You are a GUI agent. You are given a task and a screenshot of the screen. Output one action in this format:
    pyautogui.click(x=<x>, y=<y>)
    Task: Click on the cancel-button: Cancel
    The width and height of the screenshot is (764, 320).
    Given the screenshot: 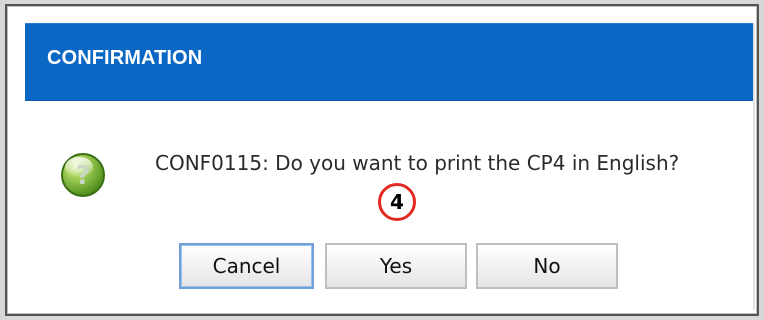 What is the action you would take?
    pyautogui.click(x=246, y=266)
    